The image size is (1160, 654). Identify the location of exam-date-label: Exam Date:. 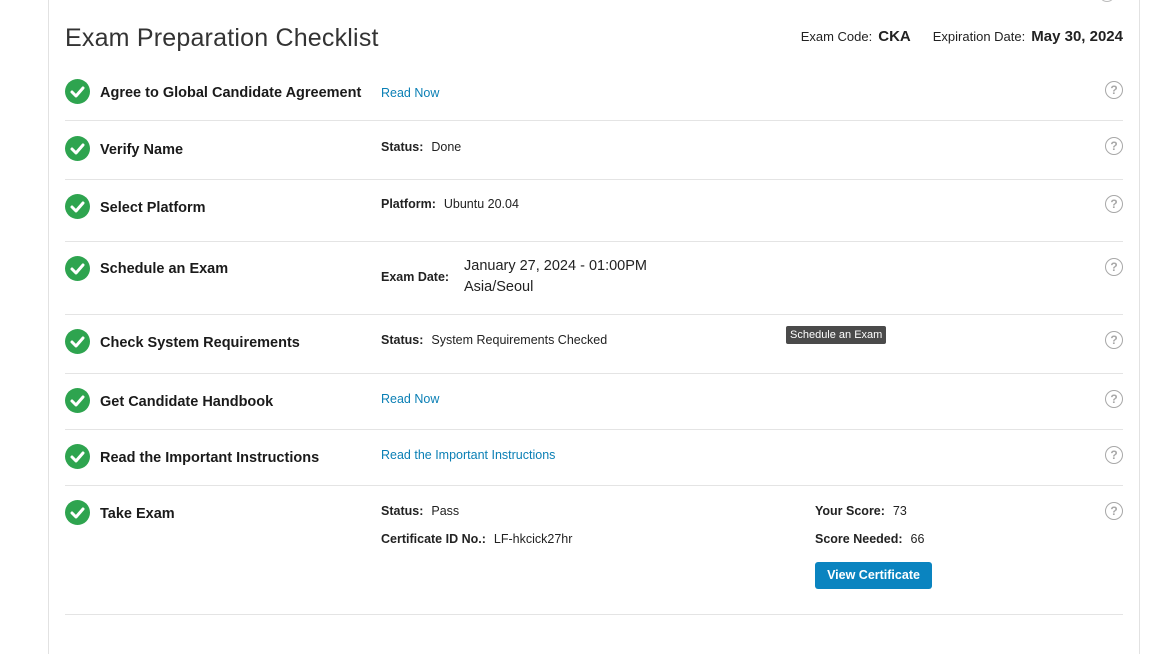
(419, 277).